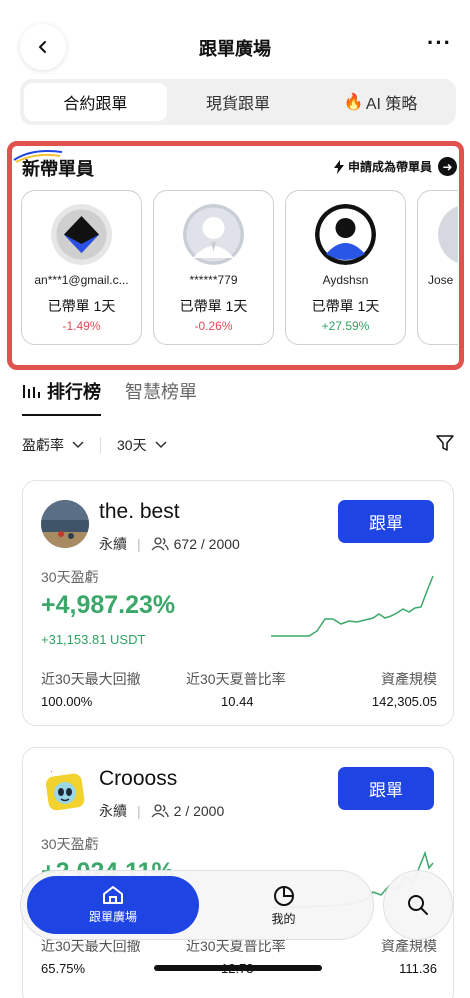 Image resolution: width=470 pixels, height=998 pixels. I want to click on nav-mine: 我的, so click(283, 906).